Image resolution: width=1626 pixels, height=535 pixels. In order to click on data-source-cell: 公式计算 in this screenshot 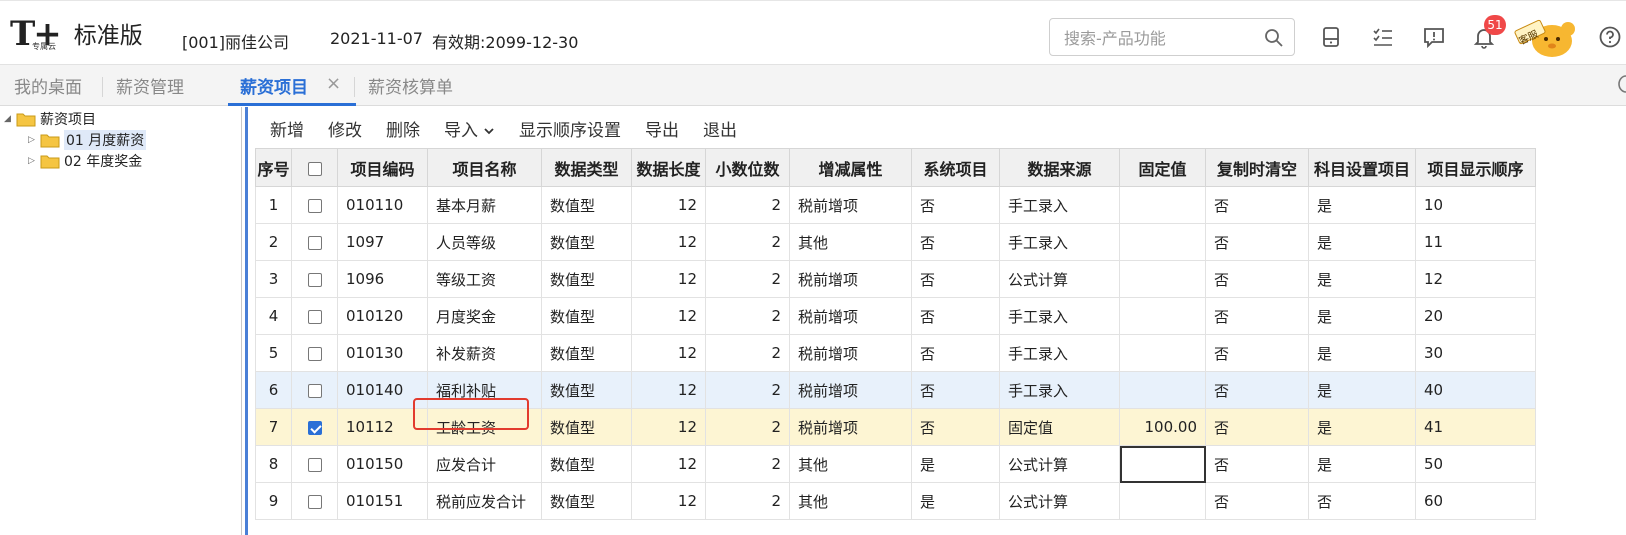, I will do `click(1059, 464)`.